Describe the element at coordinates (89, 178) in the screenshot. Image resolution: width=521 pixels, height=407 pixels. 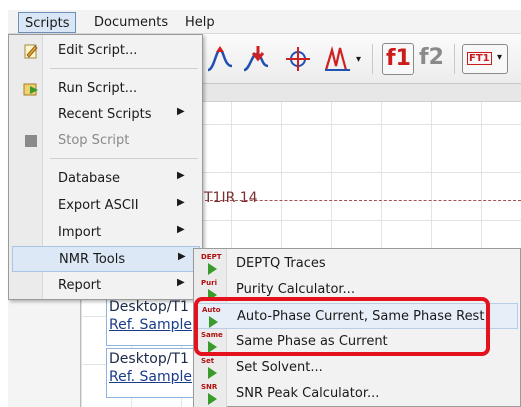
I see `menu-item-label: Database` at that location.